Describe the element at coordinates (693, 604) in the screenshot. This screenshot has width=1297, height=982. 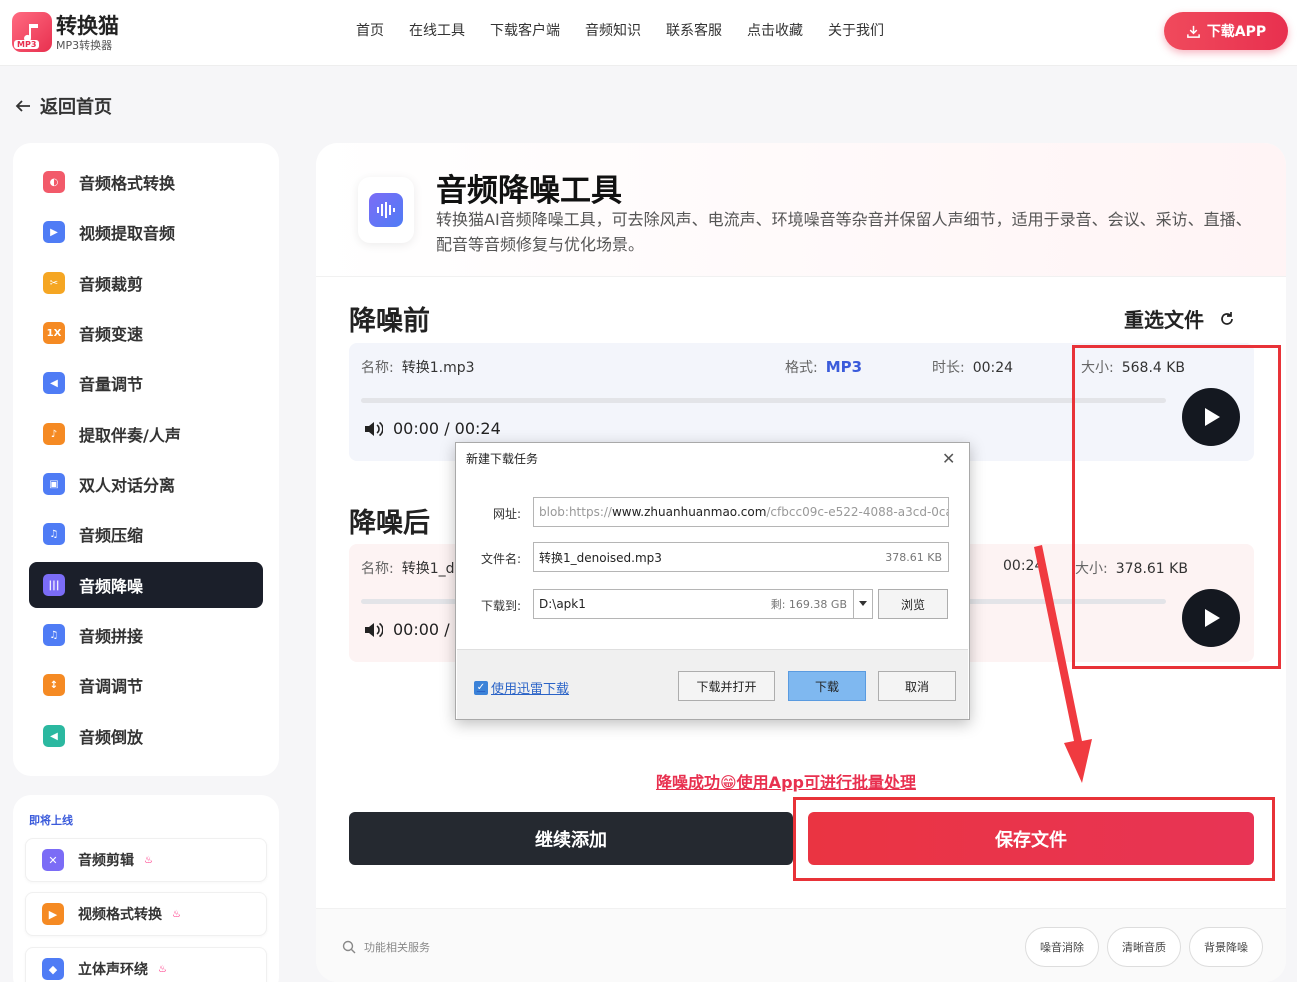
I see `save-path-field: D:\apk1 剩: 169.38 GB` at that location.